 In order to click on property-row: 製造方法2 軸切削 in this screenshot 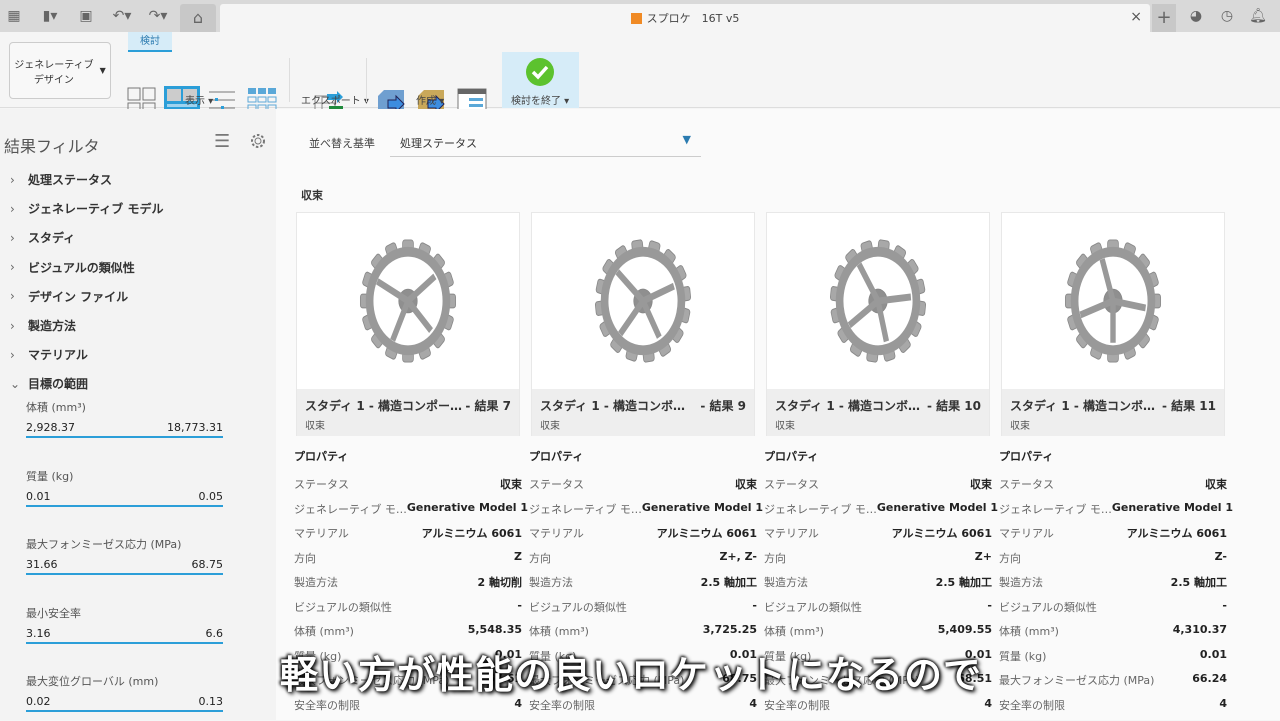, I will do `click(408, 586)`.